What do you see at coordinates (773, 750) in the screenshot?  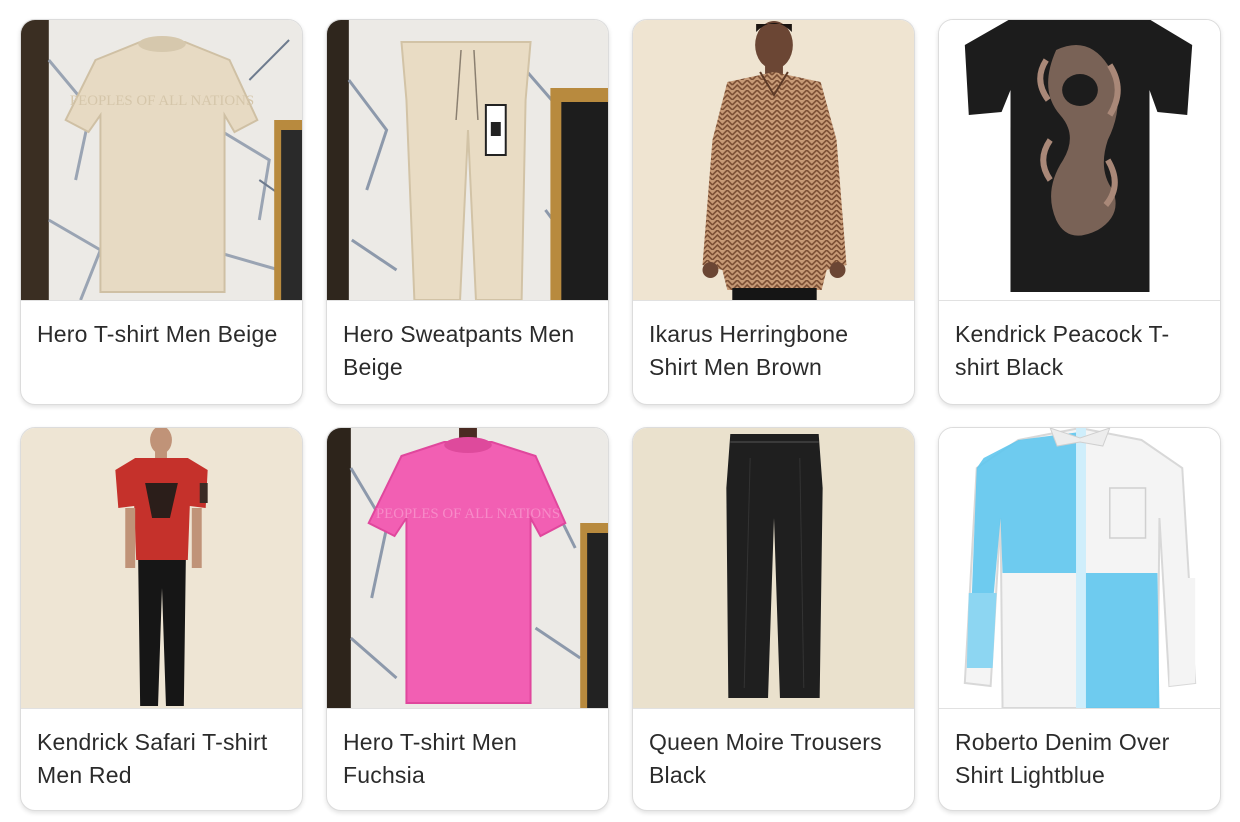 I see `product-title: Queen Moire Trousers Black` at bounding box center [773, 750].